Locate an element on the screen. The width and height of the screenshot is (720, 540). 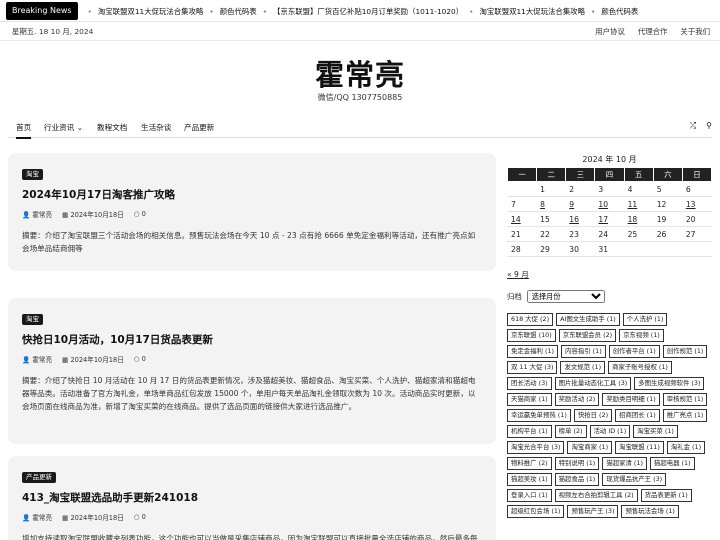
calendar-day: 16 is located at coordinates (580, 219).